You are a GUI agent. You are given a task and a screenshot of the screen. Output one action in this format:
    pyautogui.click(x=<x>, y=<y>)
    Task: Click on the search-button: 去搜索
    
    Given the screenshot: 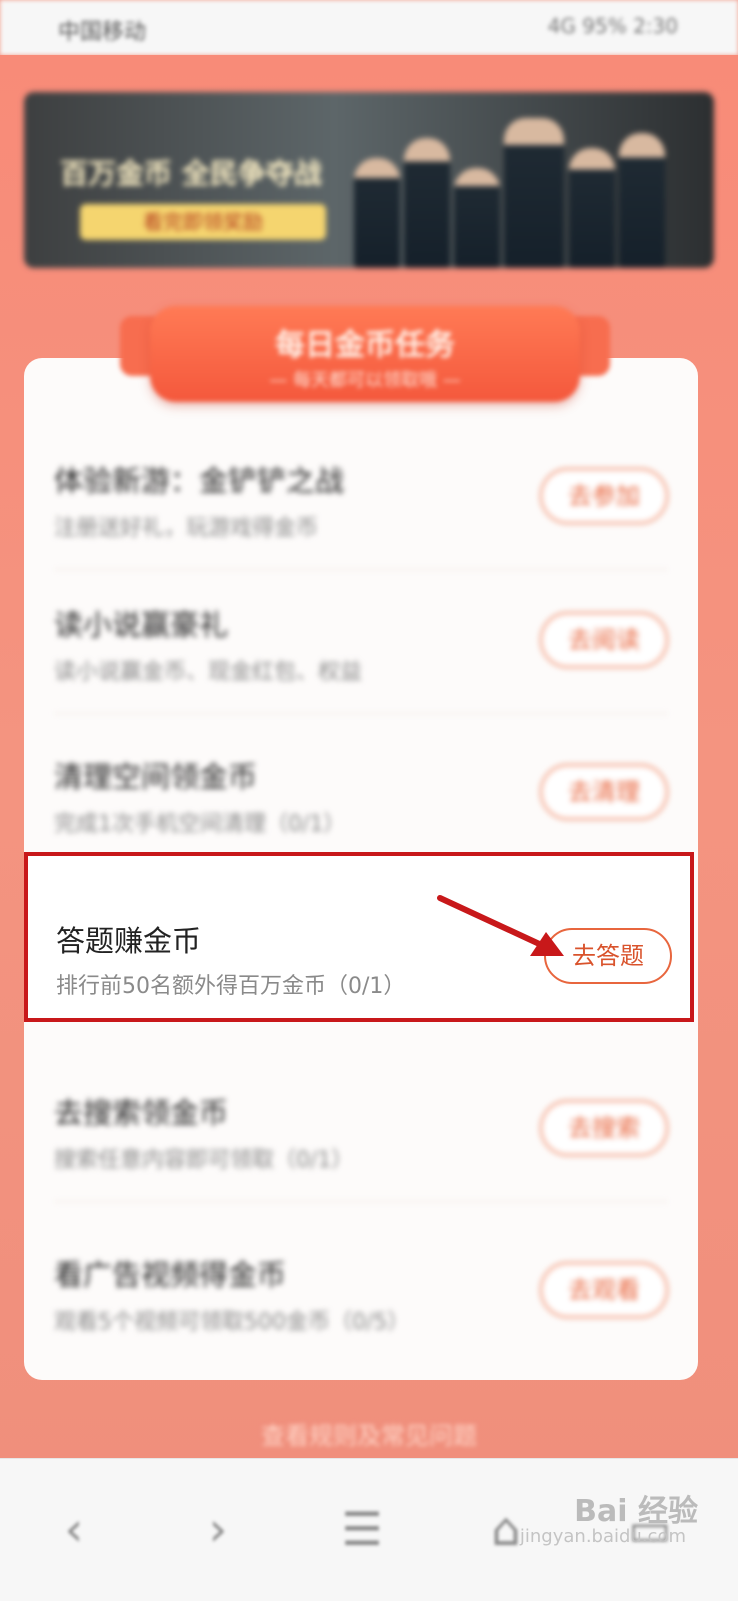 What is the action you would take?
    pyautogui.click(x=604, y=1128)
    